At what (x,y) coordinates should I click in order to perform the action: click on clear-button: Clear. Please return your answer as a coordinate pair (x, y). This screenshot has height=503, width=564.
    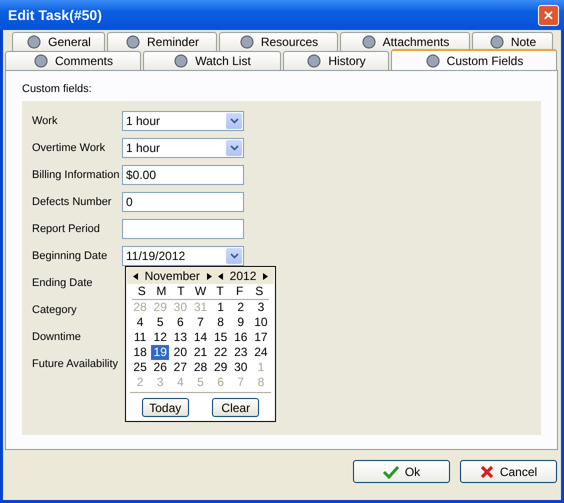
    Looking at the image, I should click on (236, 407).